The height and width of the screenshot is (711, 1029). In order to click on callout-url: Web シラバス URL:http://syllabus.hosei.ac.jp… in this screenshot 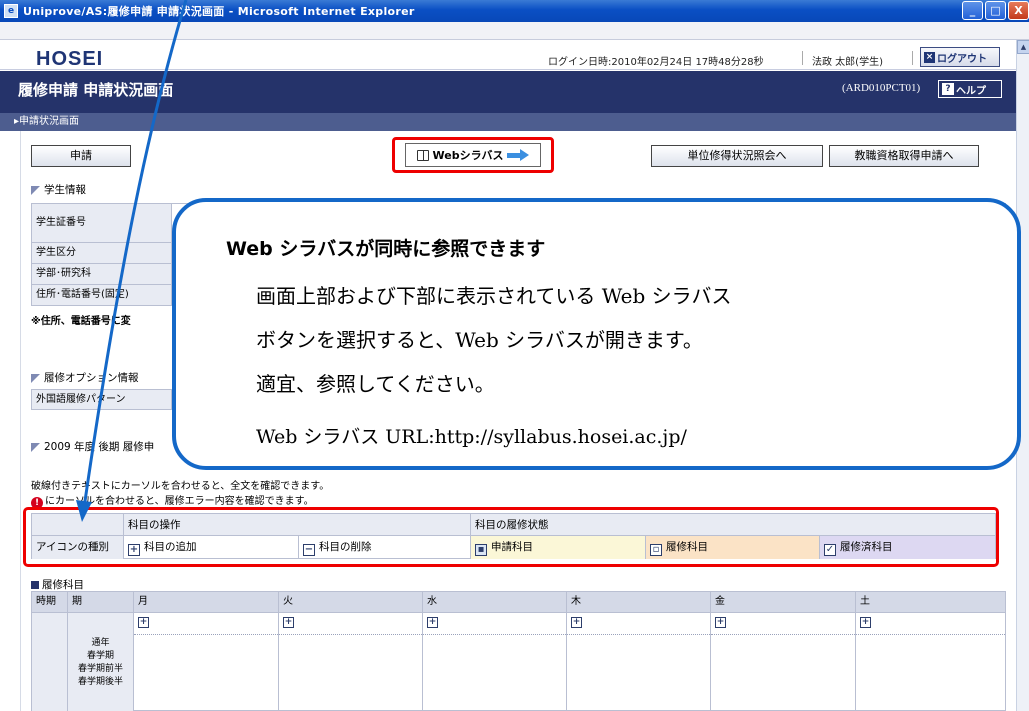, I will do `click(471, 437)`.